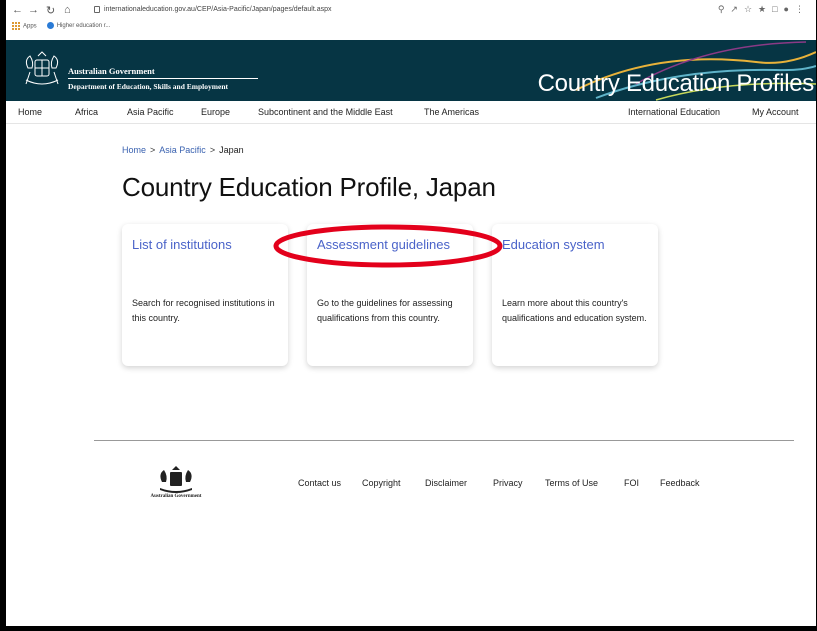 This screenshot has height=631, width=817. Describe the element at coordinates (764, 9) in the screenshot. I see `browser-toolbar-icons: ⚲↗☆★□●⋮` at that location.